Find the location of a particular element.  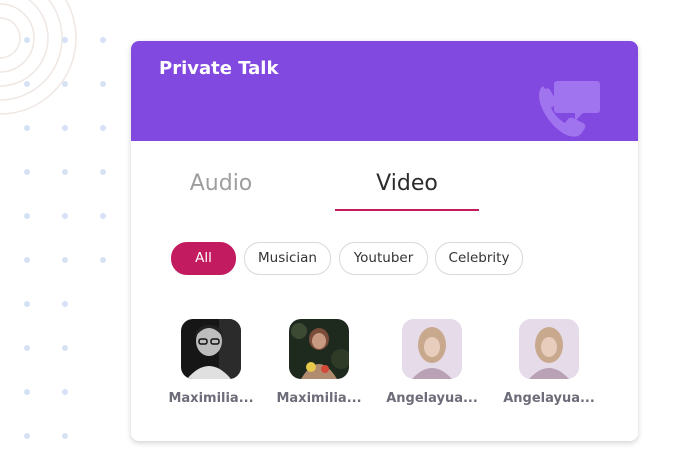

filter-all: All is located at coordinates (203, 258).